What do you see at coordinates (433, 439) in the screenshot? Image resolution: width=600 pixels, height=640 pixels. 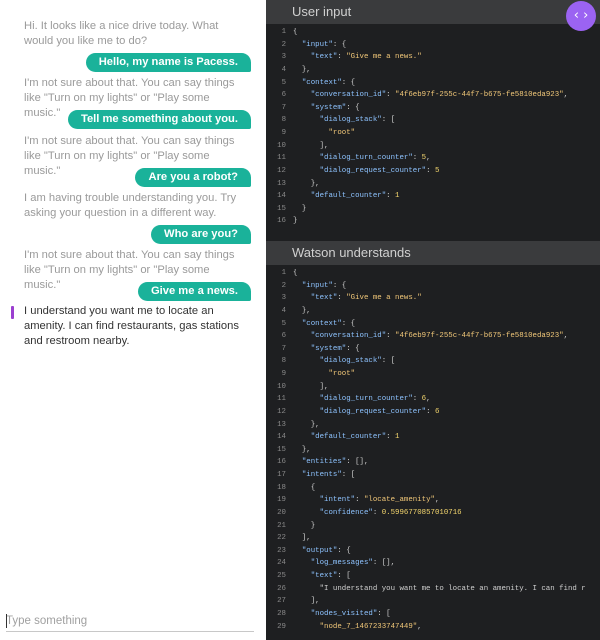 I see `code-line: 14 "default_counter": 1` at bounding box center [433, 439].